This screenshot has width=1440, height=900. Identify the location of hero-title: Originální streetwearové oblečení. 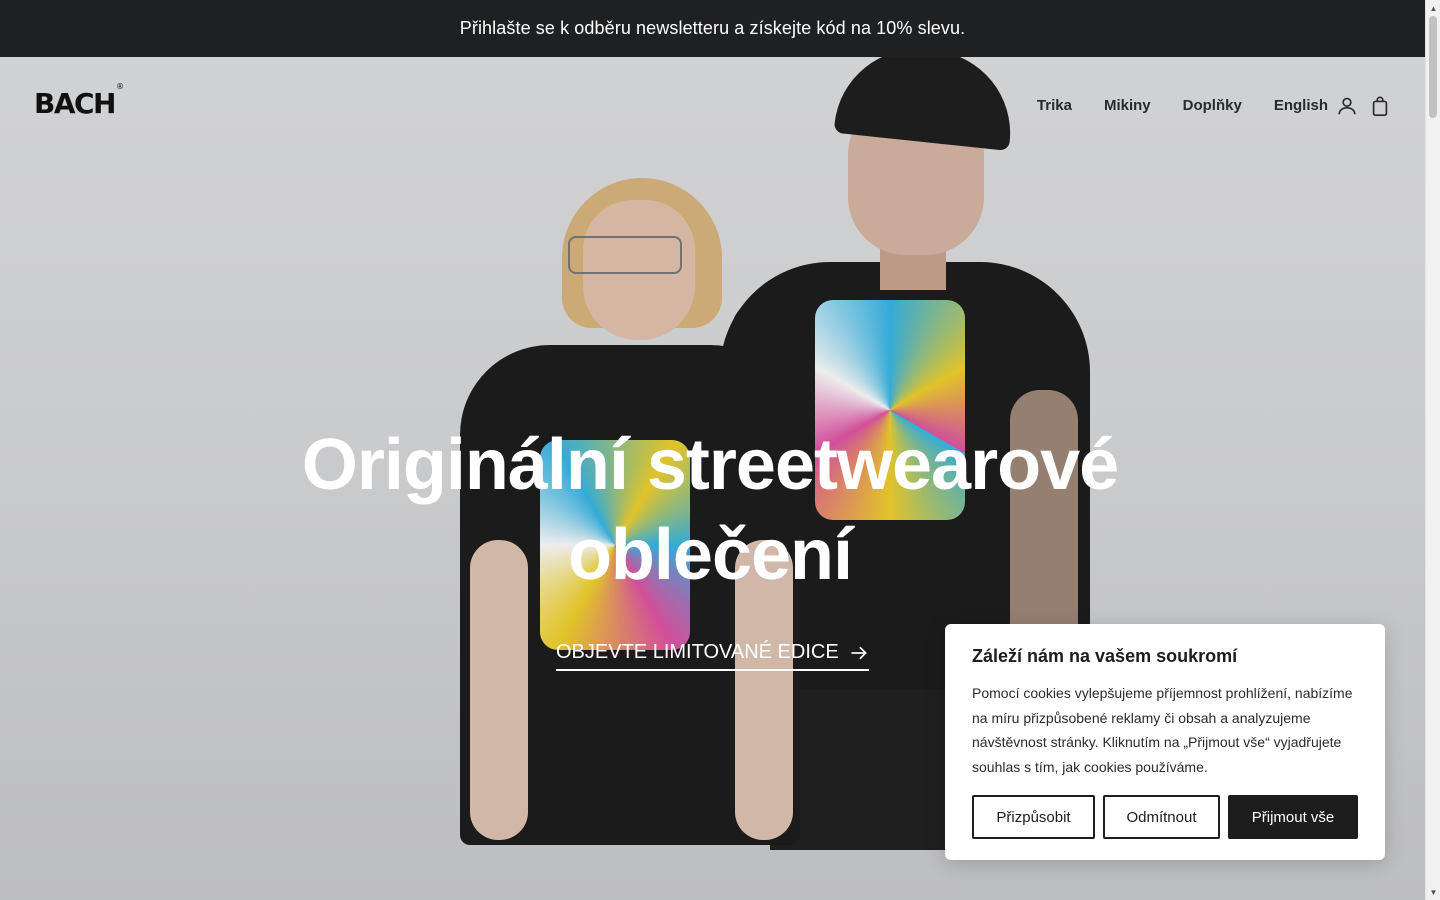
(710, 510).